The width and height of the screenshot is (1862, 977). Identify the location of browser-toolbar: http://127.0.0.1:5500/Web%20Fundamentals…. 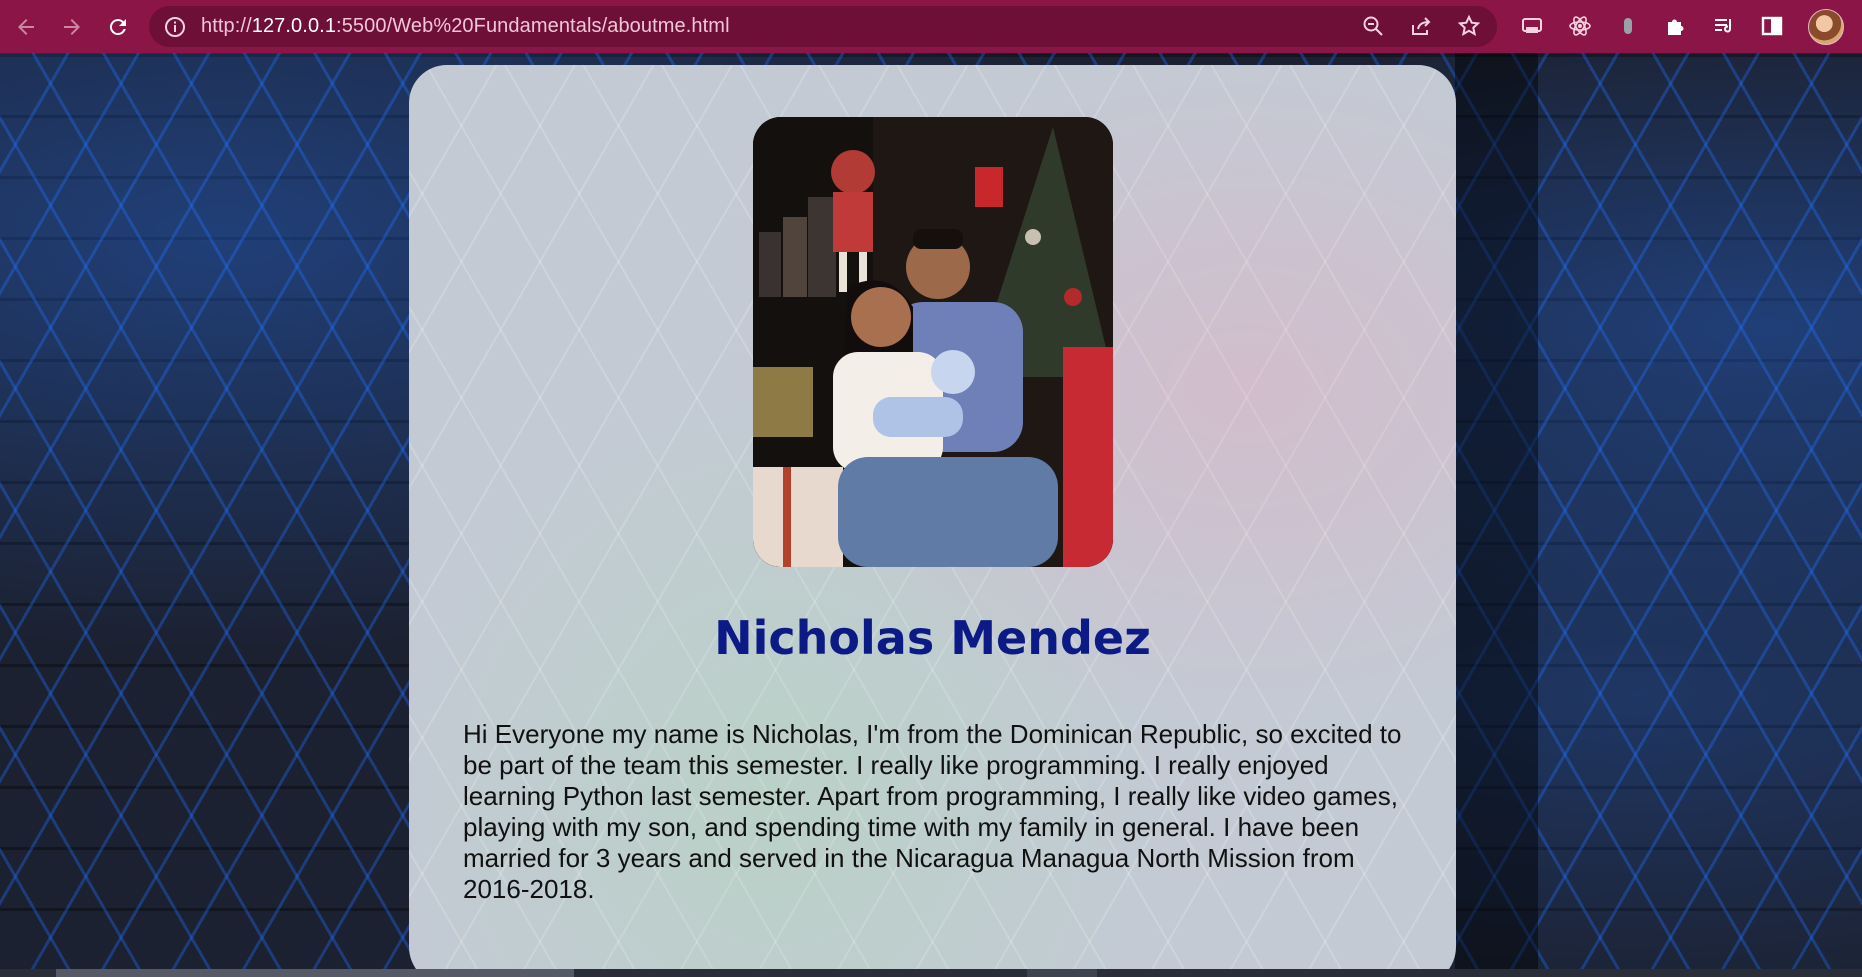
(931, 26).